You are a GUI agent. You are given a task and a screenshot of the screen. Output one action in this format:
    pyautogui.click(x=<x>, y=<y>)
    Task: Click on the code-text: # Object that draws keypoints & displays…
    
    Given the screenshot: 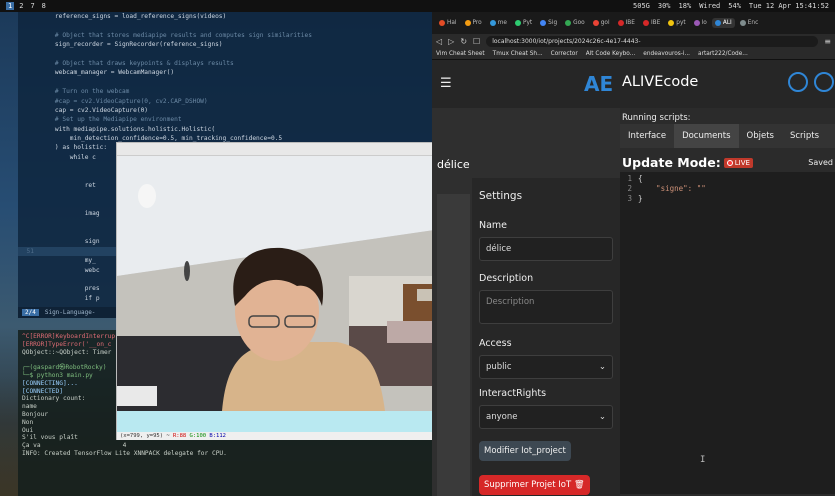 What is the action you would take?
    pyautogui.click(x=137, y=63)
    